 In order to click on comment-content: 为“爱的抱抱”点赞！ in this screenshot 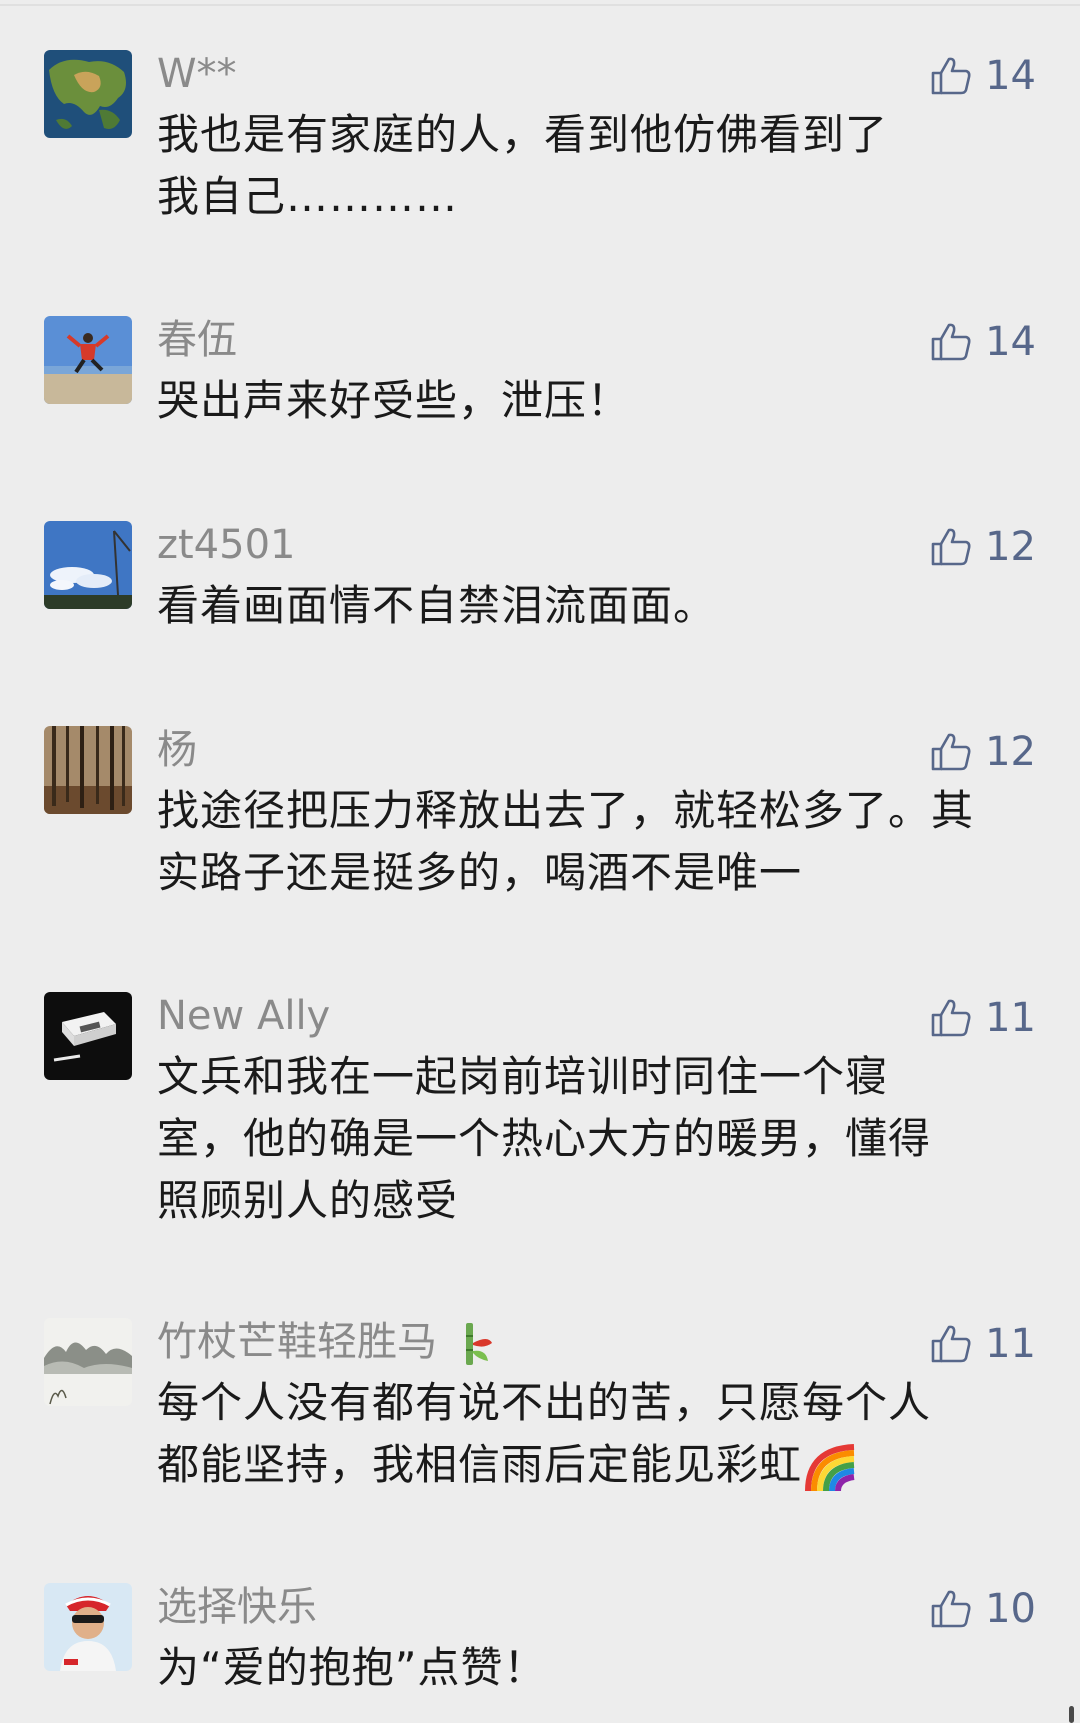, I will do `click(352, 1667)`.